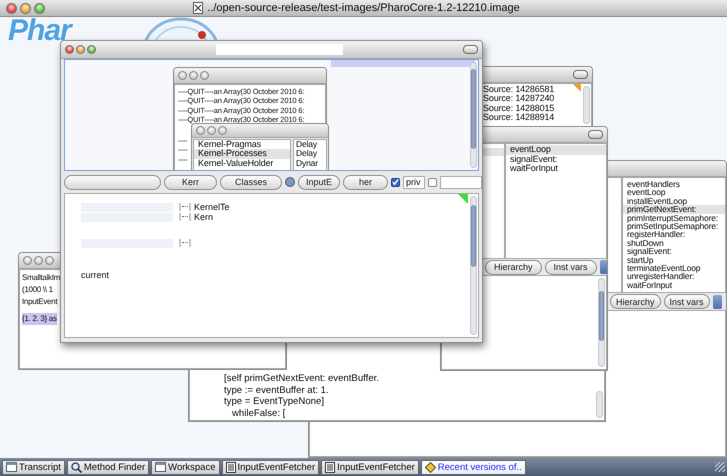  Describe the element at coordinates (363, 8) in the screenshot. I see `window-title: ../open-source-release/test-images/PharoCore-1.2-12210.image` at that location.